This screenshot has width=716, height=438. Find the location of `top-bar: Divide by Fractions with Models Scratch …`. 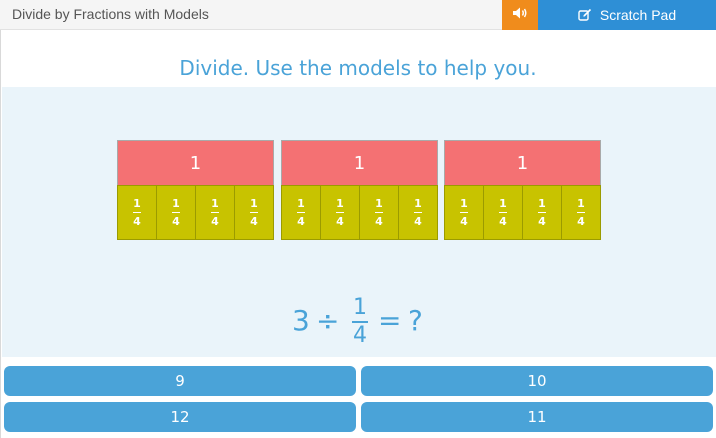

top-bar: Divide by Fractions with Models Scratch … is located at coordinates (358, 15).